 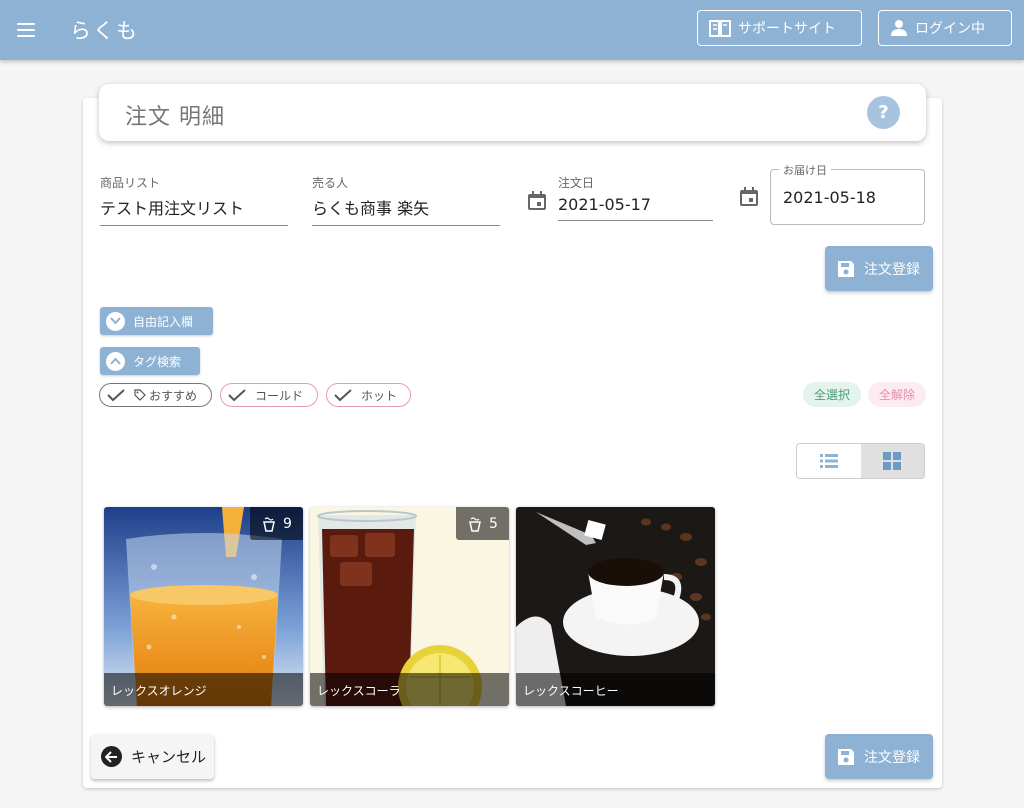 I want to click on select-all-button: 全選択, so click(x=832, y=394).